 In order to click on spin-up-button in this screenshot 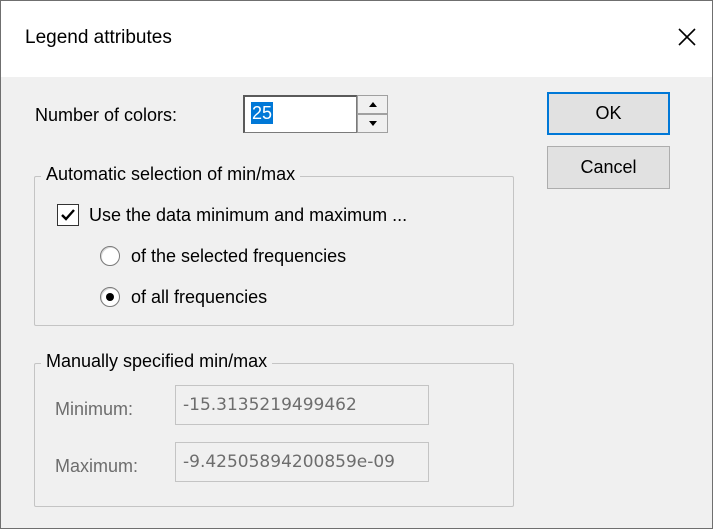, I will do `click(372, 104)`.